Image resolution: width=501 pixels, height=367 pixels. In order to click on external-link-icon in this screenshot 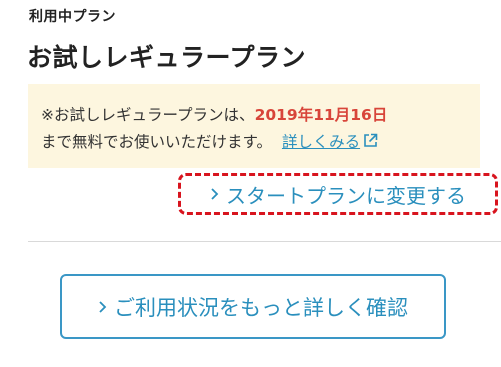, I will do `click(370, 143)`.